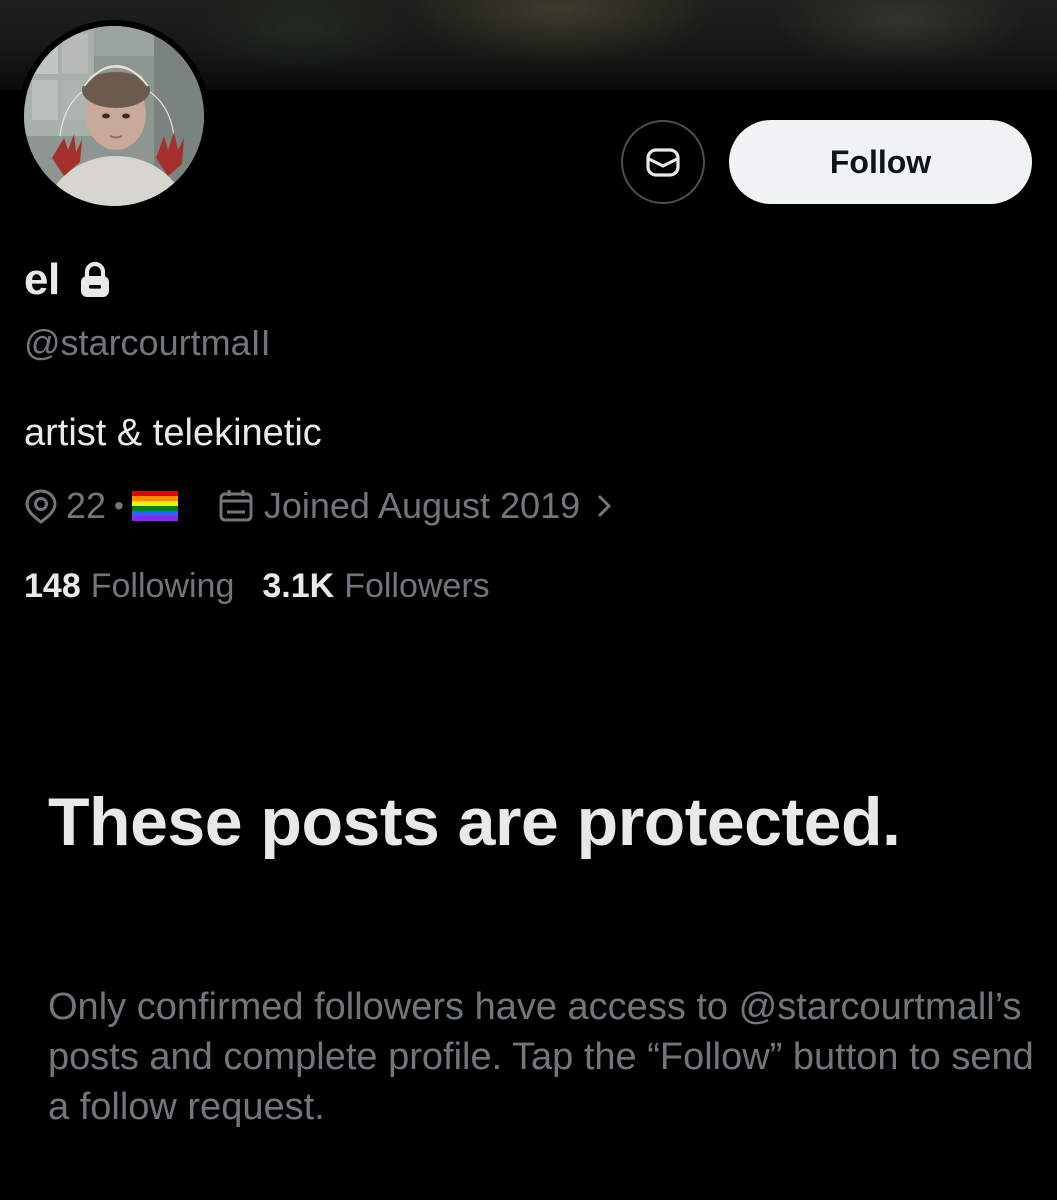  What do you see at coordinates (417, 585) in the screenshot?
I see `followers-label: Followers` at bounding box center [417, 585].